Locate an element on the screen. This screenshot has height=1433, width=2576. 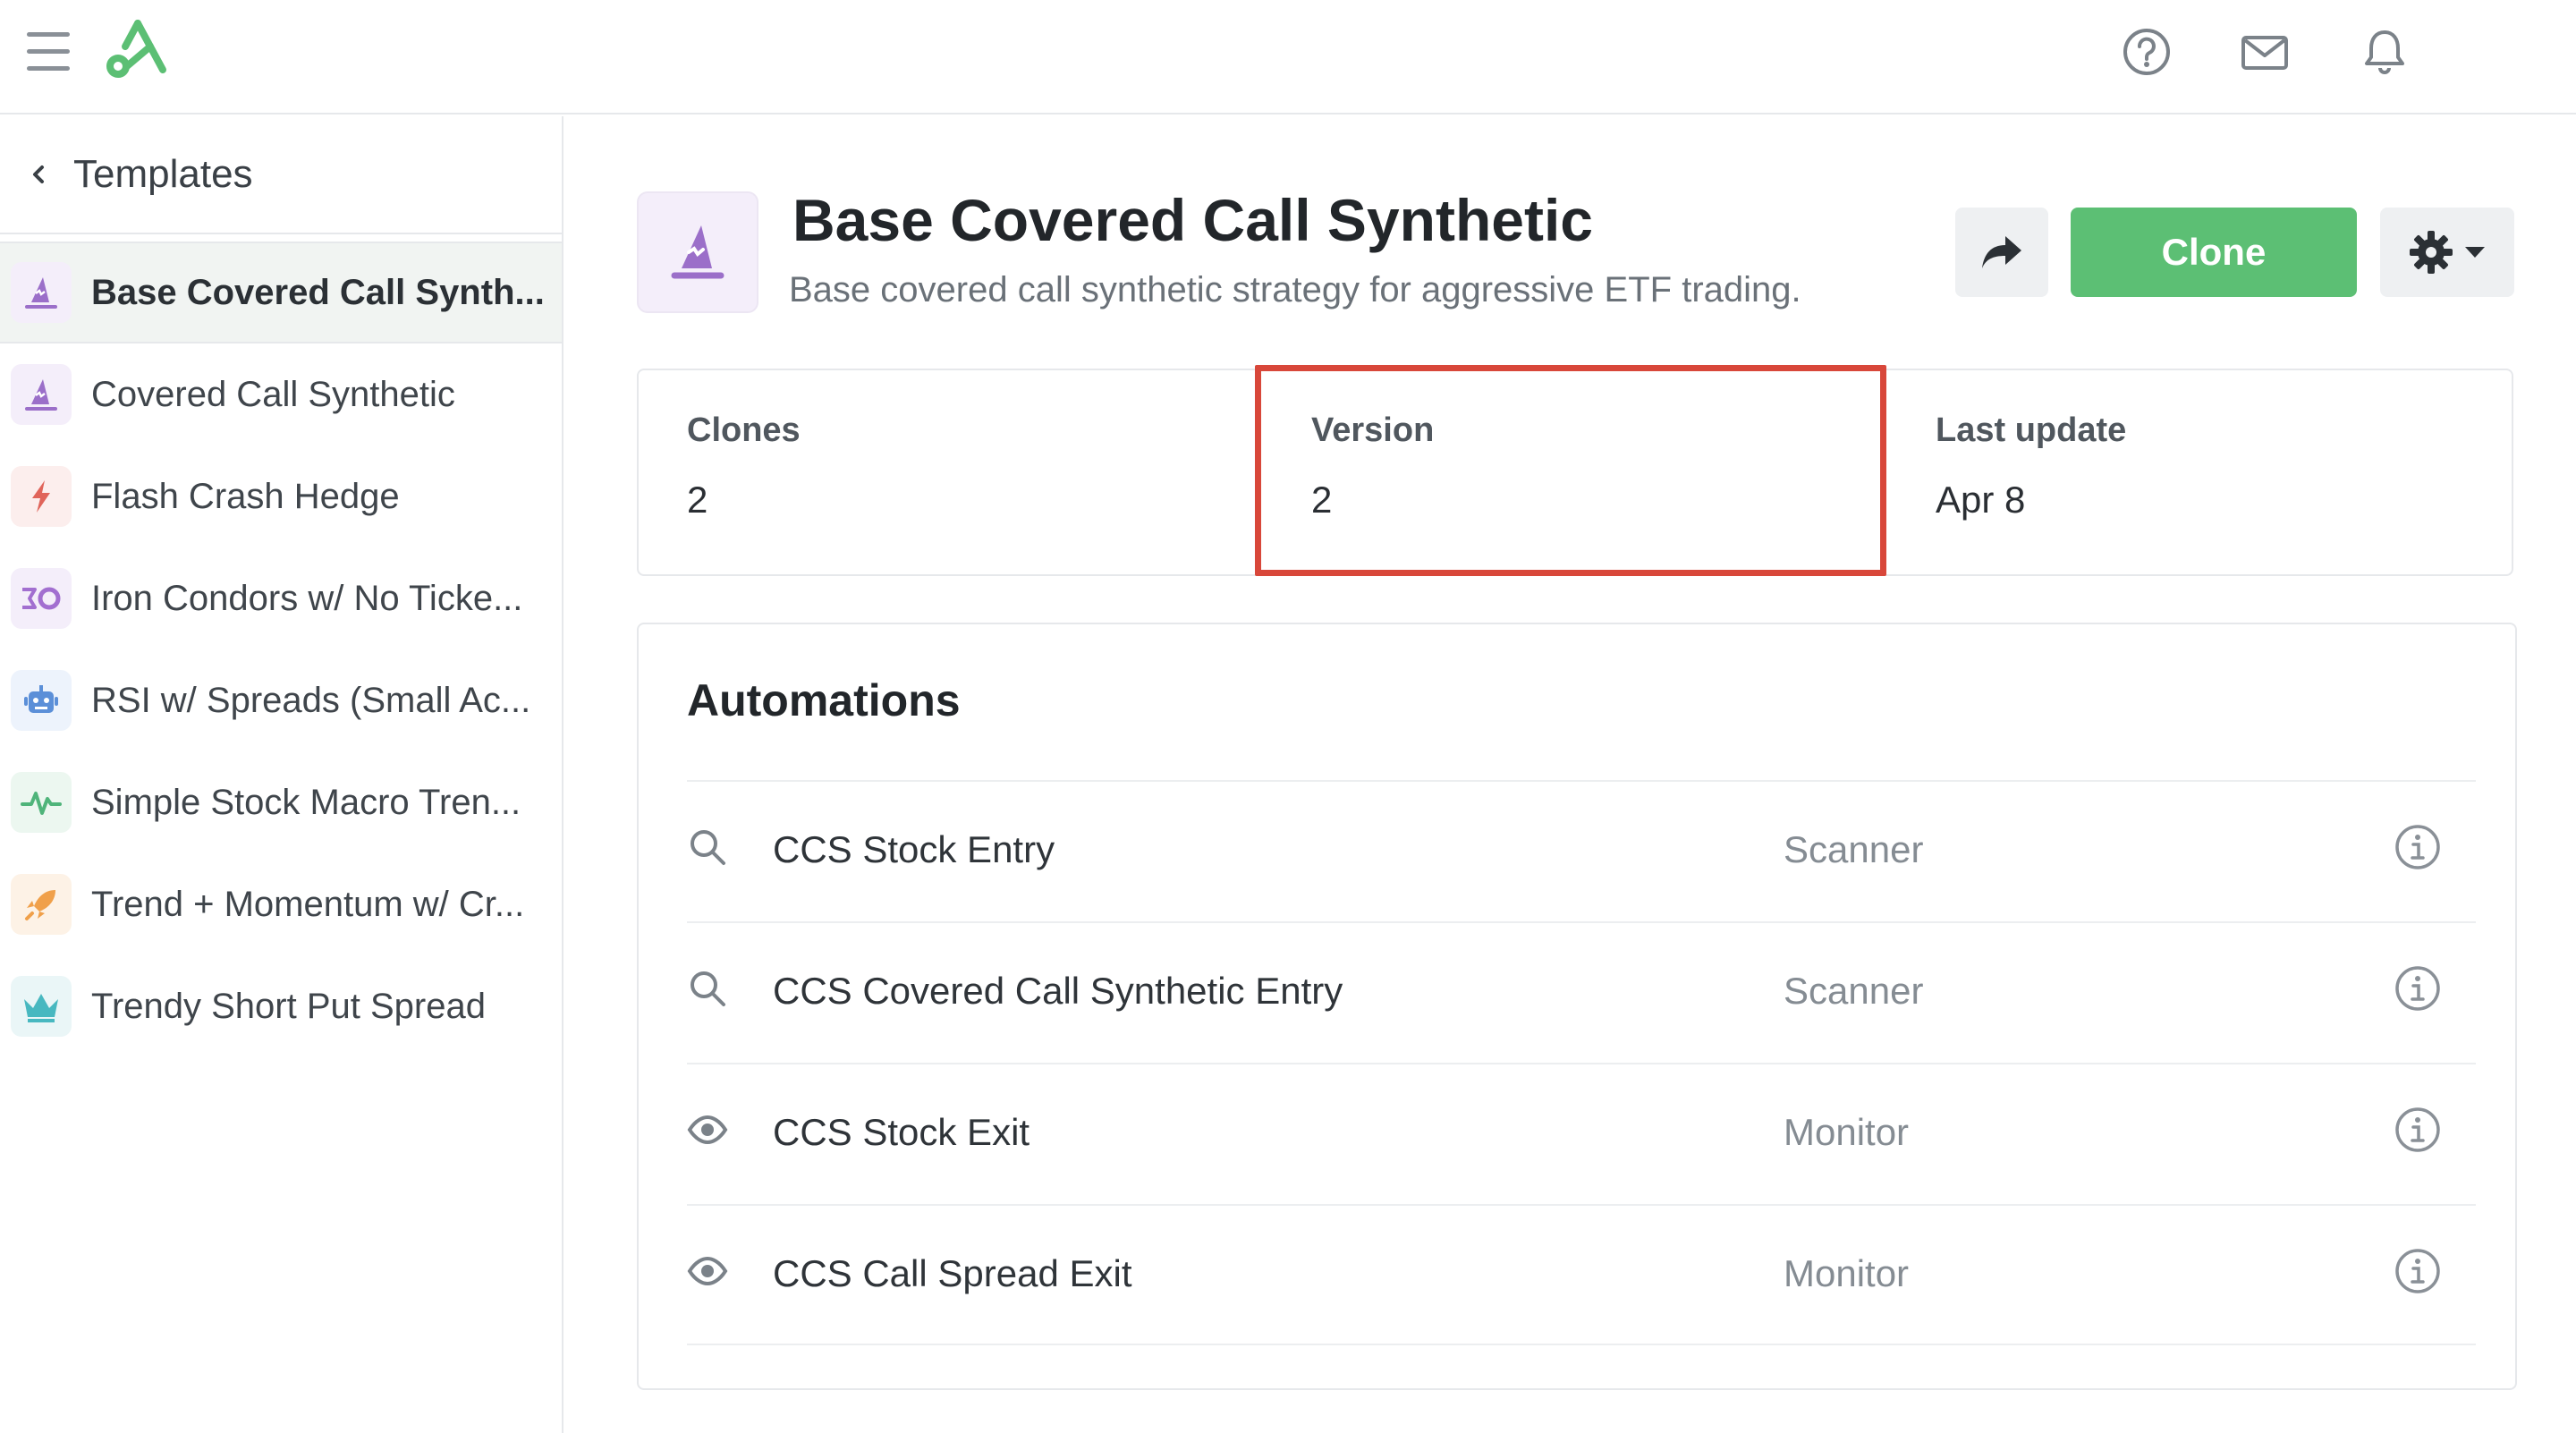
sidebar-item-label: Flash Crash Hedge is located at coordinates (245, 496).